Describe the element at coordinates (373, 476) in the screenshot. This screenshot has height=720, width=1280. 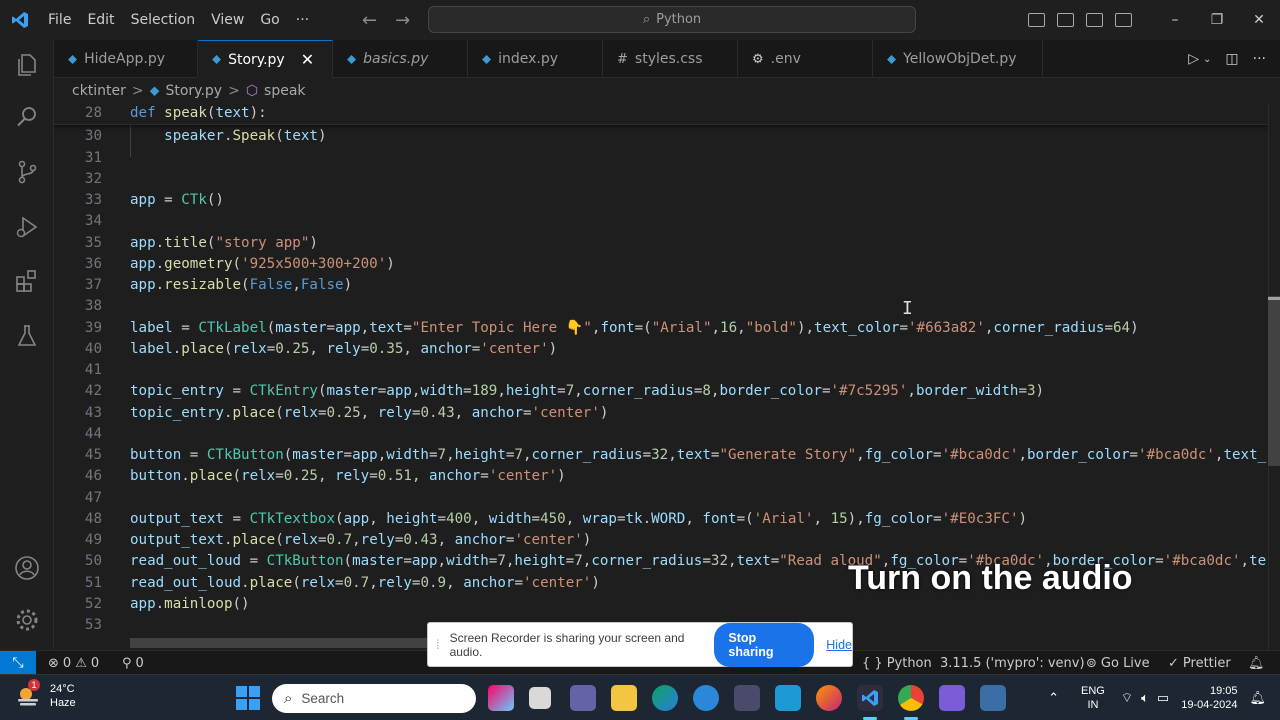
I see `code-token: =` at that location.